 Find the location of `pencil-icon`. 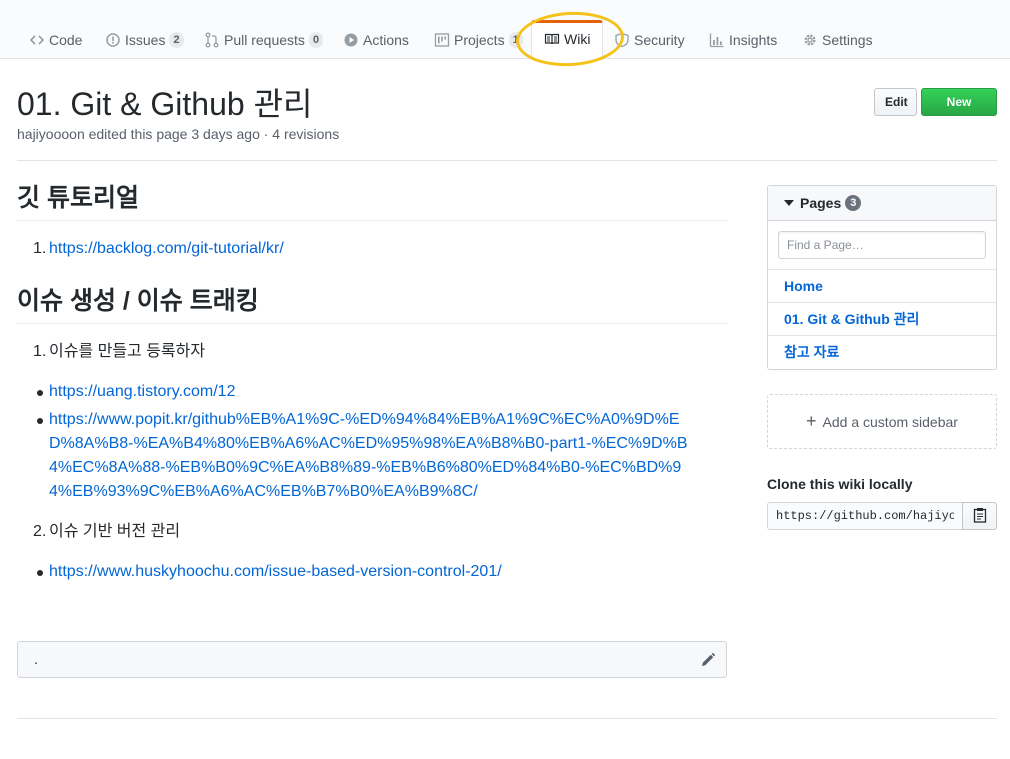

pencil-icon is located at coordinates (708, 660).